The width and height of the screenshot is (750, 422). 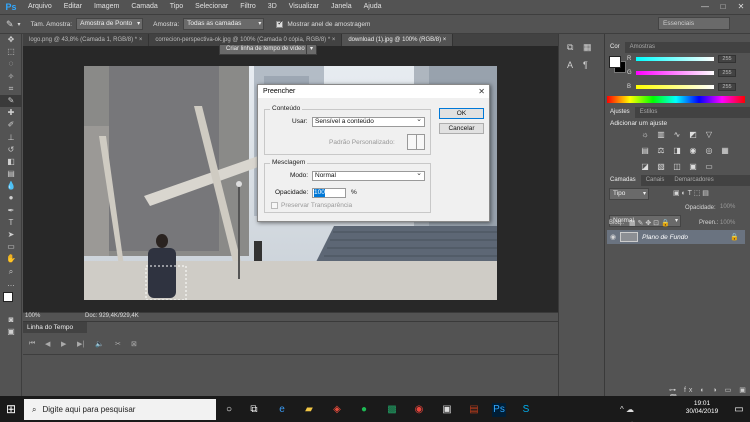 I want to click on close-button: ✕, so click(x=741, y=7).